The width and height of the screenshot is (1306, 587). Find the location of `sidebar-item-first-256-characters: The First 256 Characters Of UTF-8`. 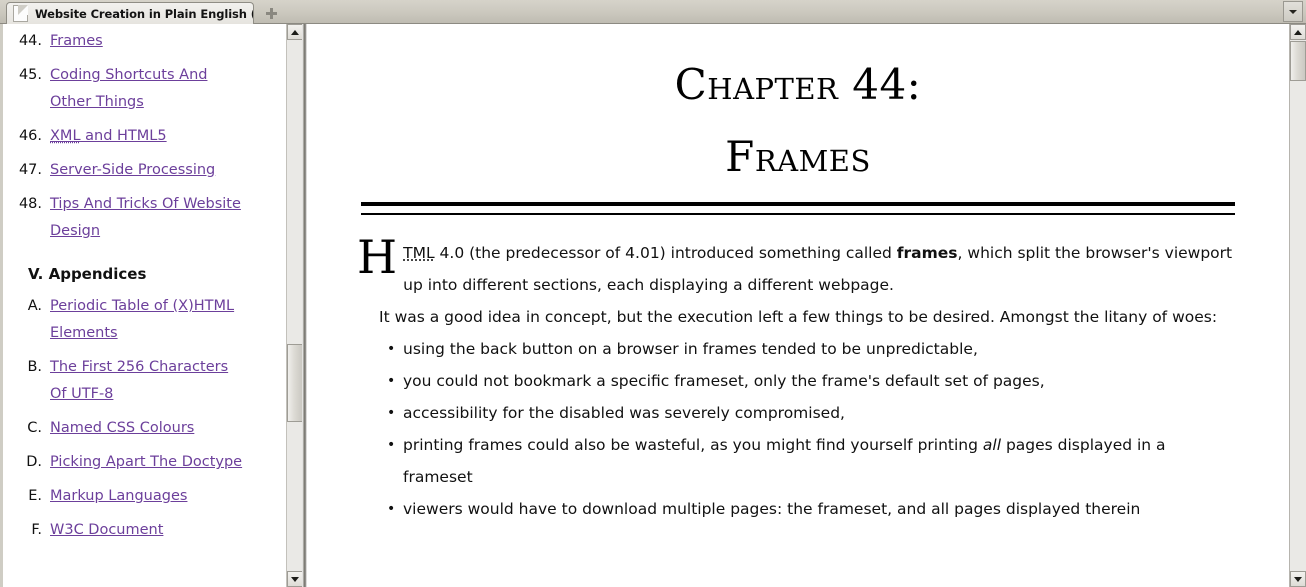

sidebar-item-first-256-characters: The First 256 Characters Of UTF-8 is located at coordinates (147, 381).